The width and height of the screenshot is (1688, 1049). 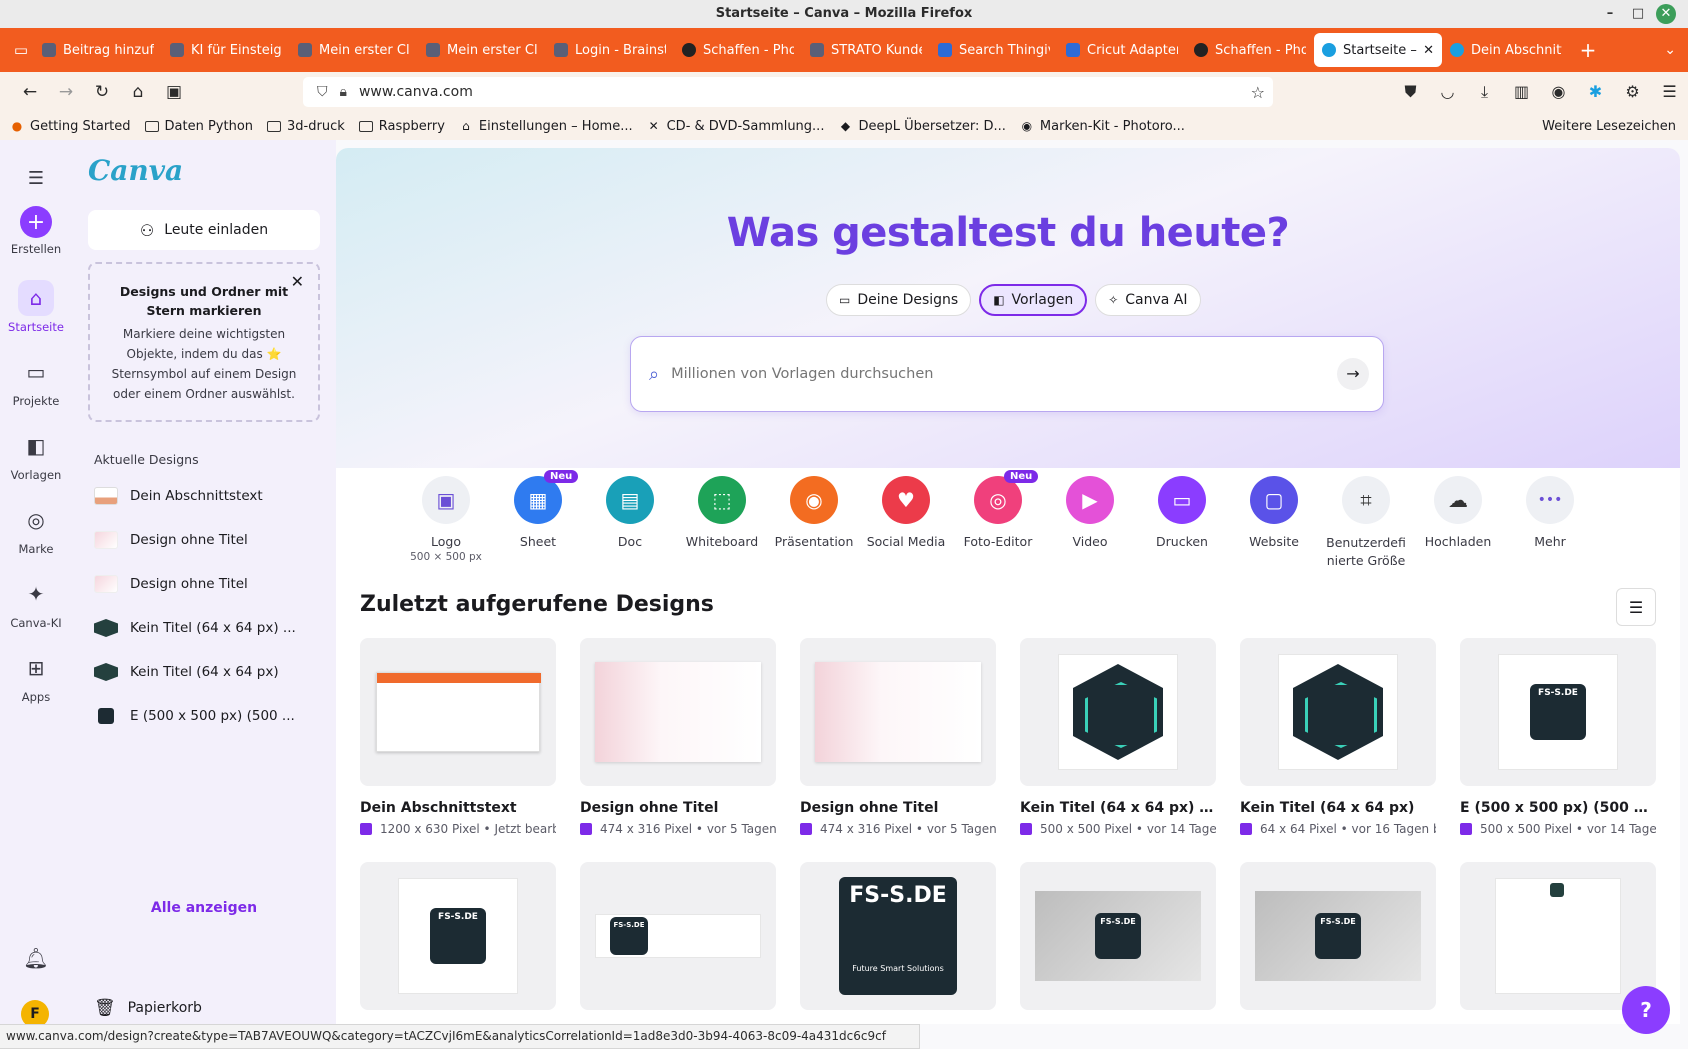 I want to click on rail-collapse: ☰, so click(x=36, y=180).